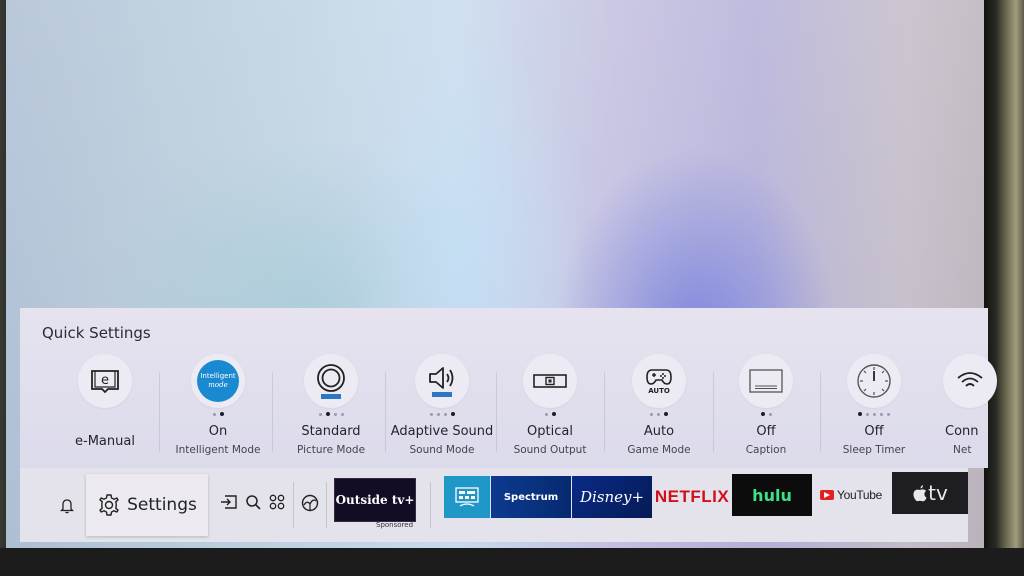 Image resolution: width=1024 pixels, height=576 pixels. I want to click on clock-icon, so click(874, 381).